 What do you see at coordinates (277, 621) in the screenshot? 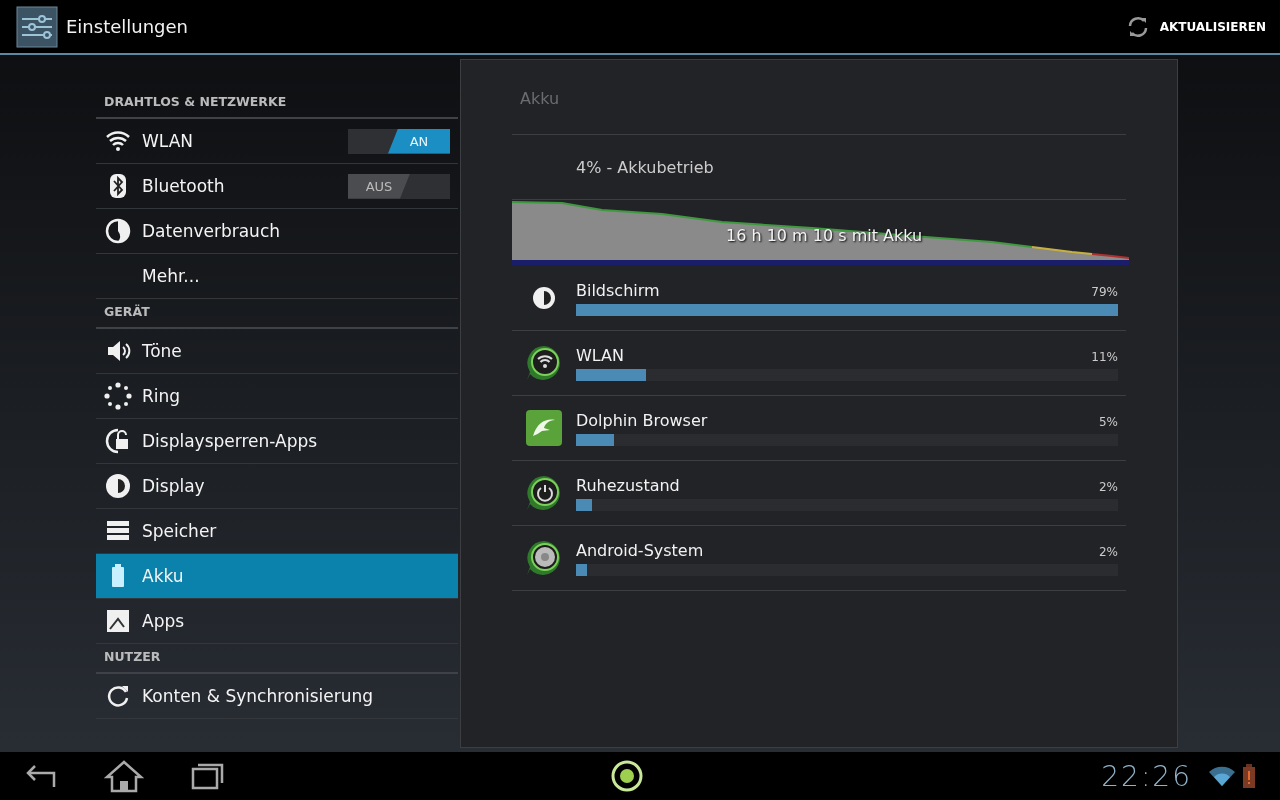
I see `settings-item: Apps` at bounding box center [277, 621].